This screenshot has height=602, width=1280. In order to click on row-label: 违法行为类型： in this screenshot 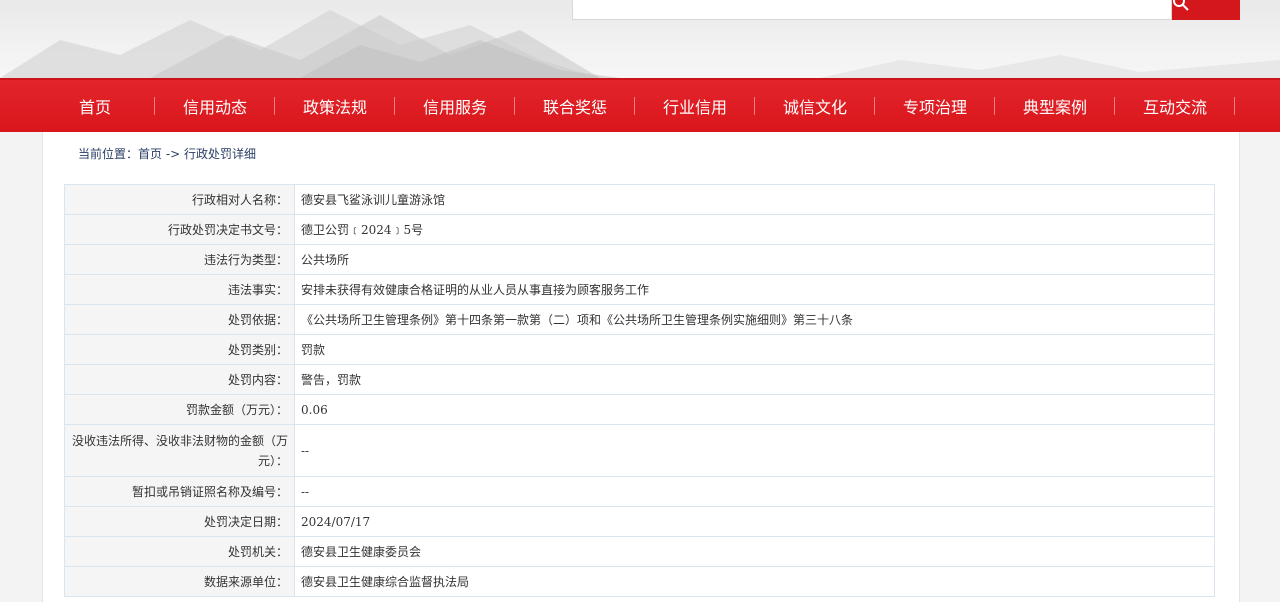, I will do `click(179, 259)`.